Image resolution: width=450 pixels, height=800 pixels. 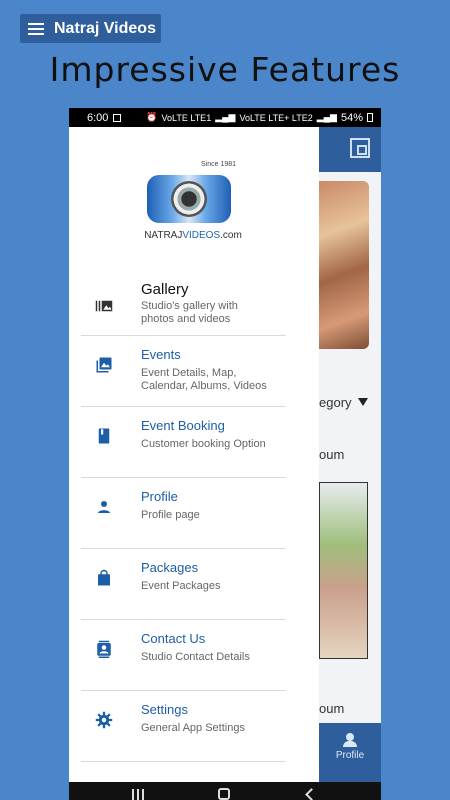 I want to click on menu-label: Events, so click(x=161, y=354).